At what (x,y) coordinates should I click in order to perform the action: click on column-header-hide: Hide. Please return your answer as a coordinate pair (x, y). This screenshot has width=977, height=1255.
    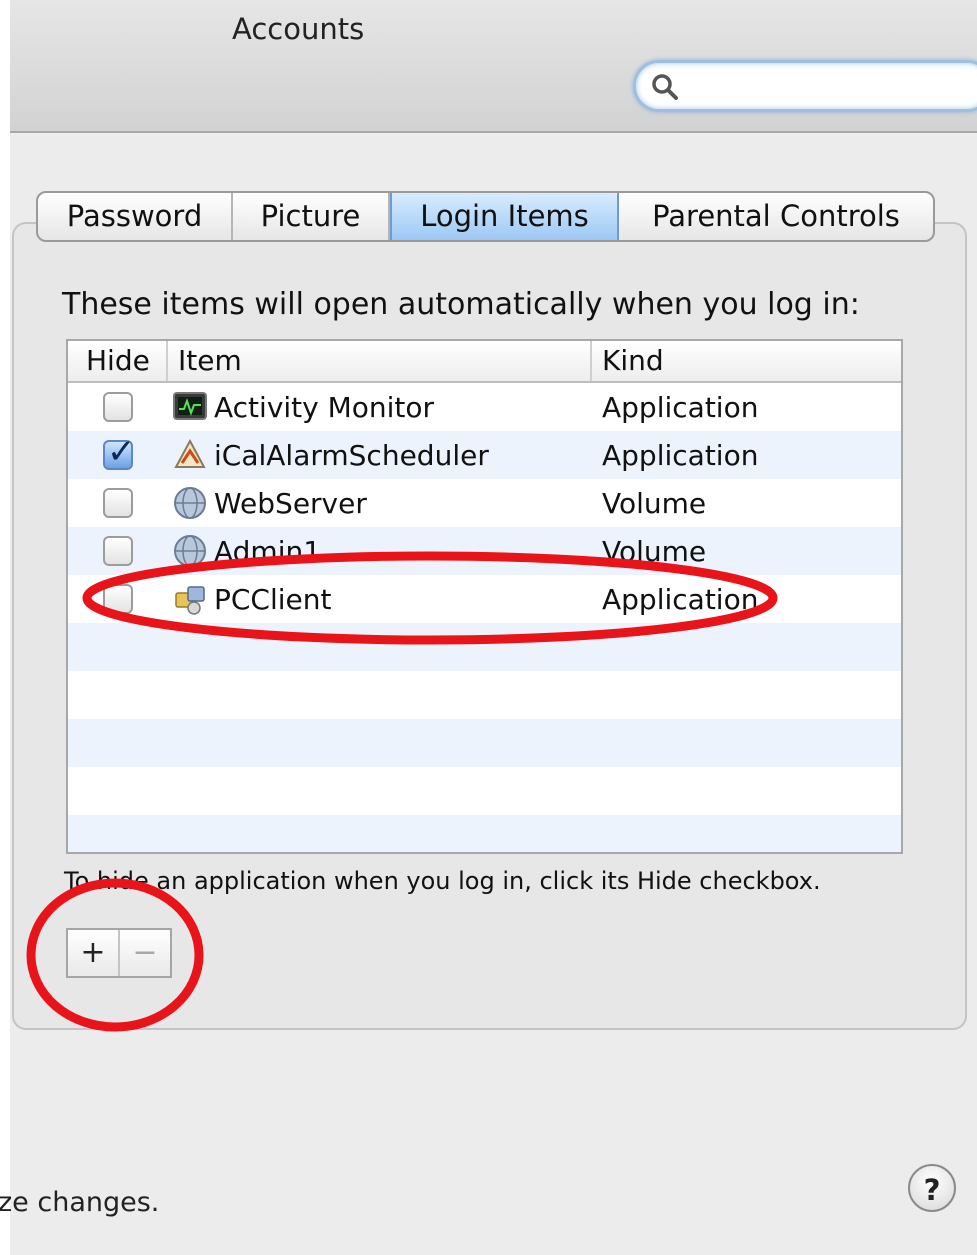
    Looking at the image, I should click on (118, 361).